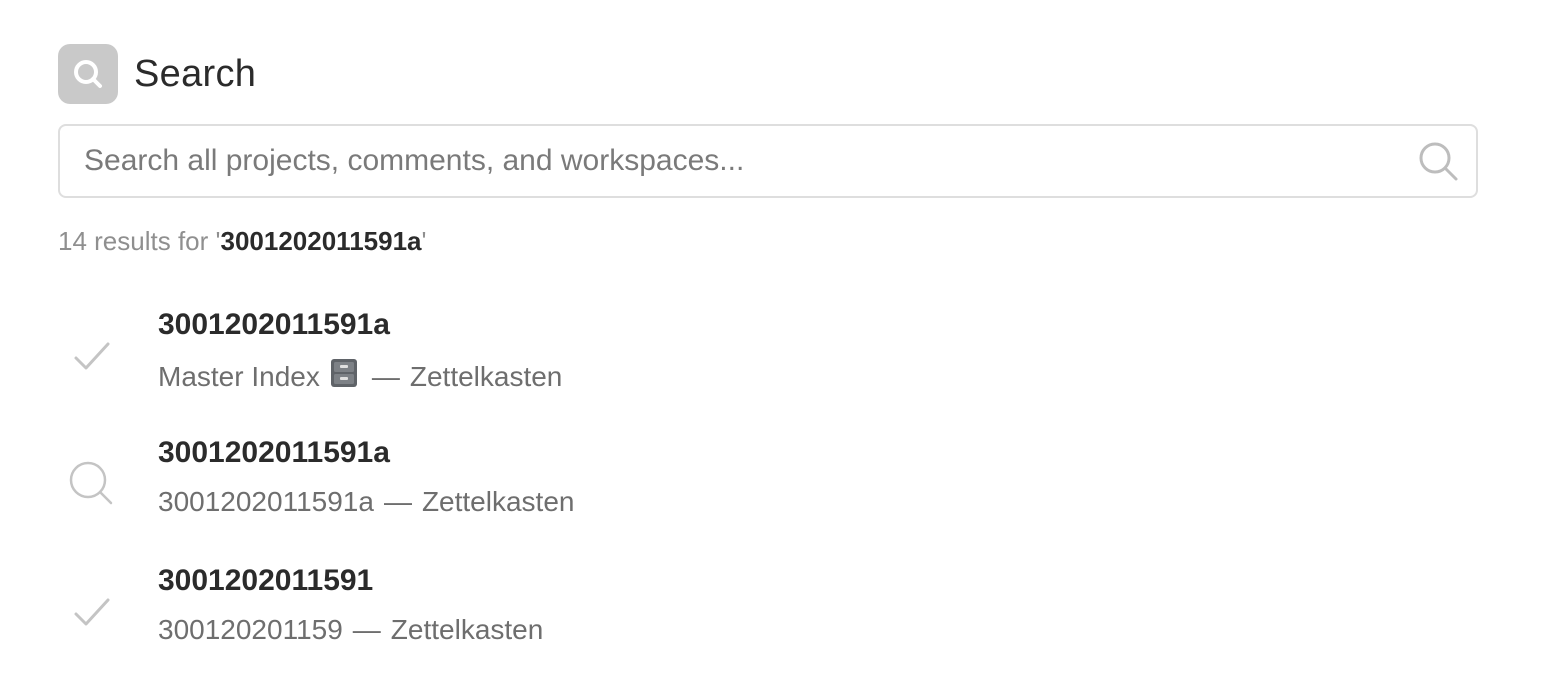 The width and height of the screenshot is (1544, 686). I want to click on search-field, so click(768, 161).